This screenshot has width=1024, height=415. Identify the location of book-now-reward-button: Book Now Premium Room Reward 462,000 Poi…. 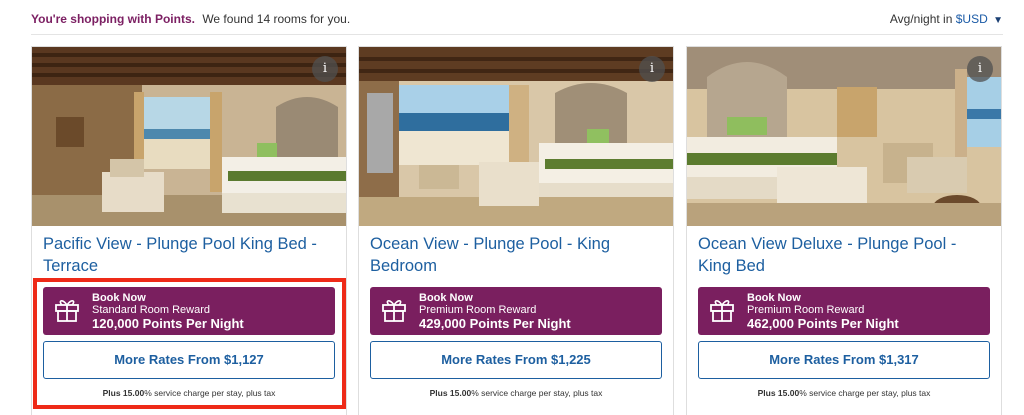
(844, 311).